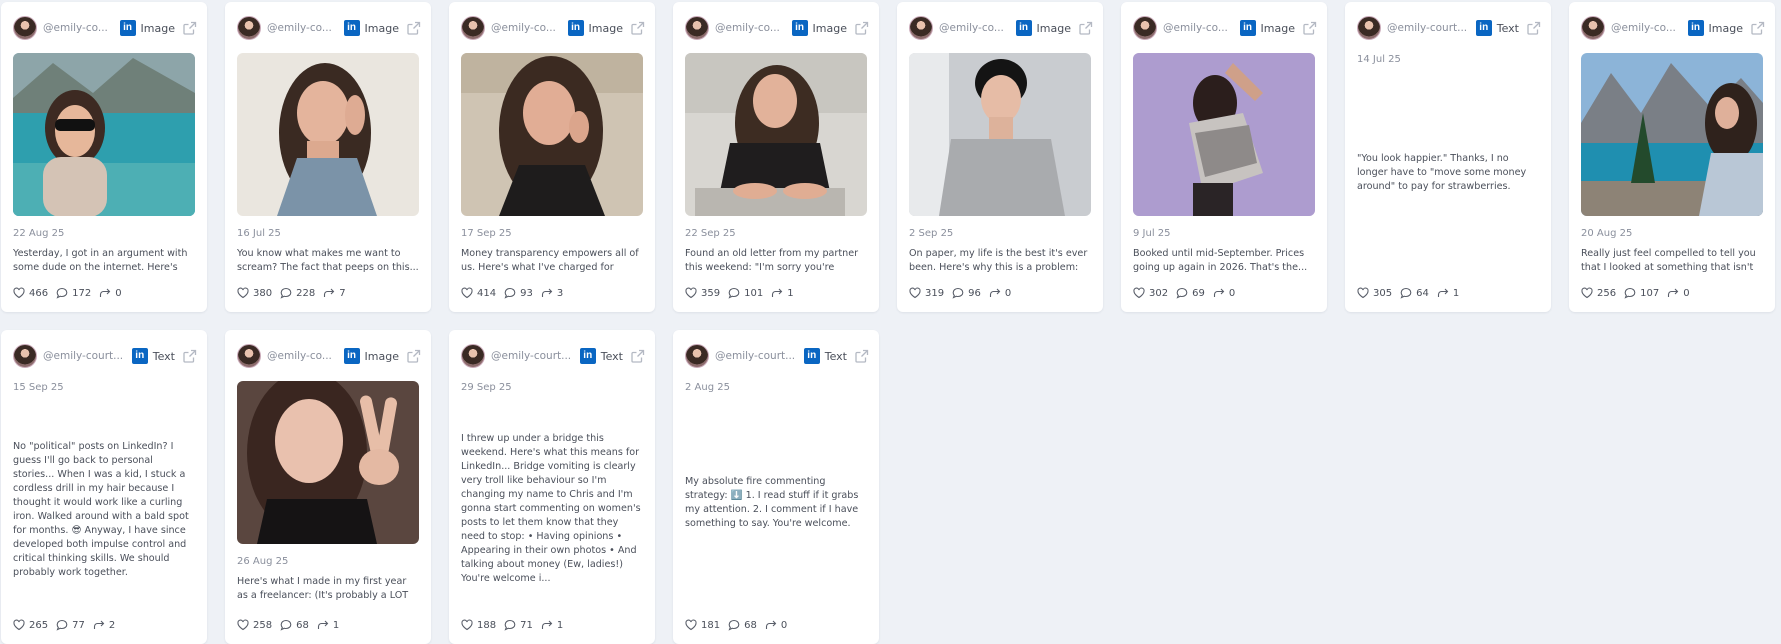 The image size is (1781, 644). I want to click on reposts-stat: 1, so click(552, 625).